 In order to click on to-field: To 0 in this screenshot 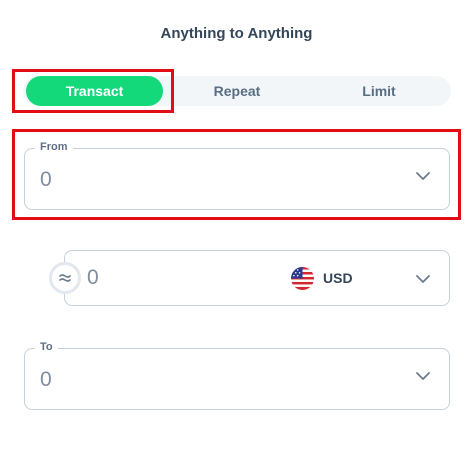, I will do `click(237, 375)`.